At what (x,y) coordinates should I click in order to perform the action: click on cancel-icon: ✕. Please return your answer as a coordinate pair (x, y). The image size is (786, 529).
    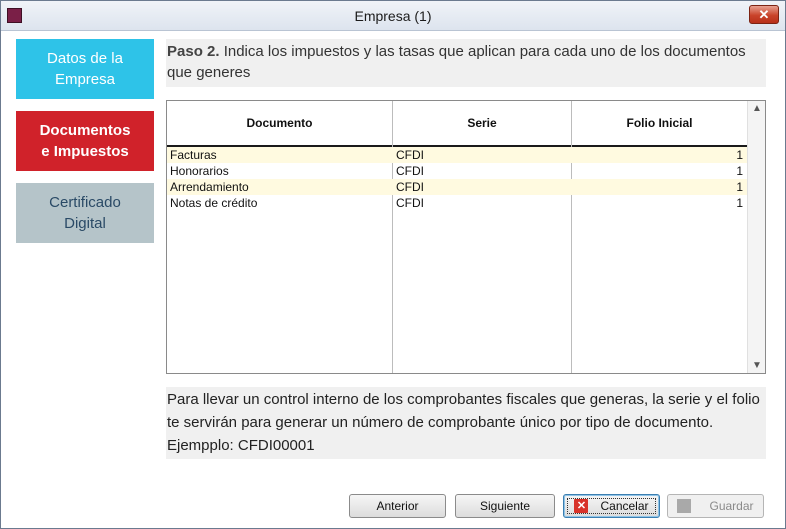
    Looking at the image, I should click on (581, 506).